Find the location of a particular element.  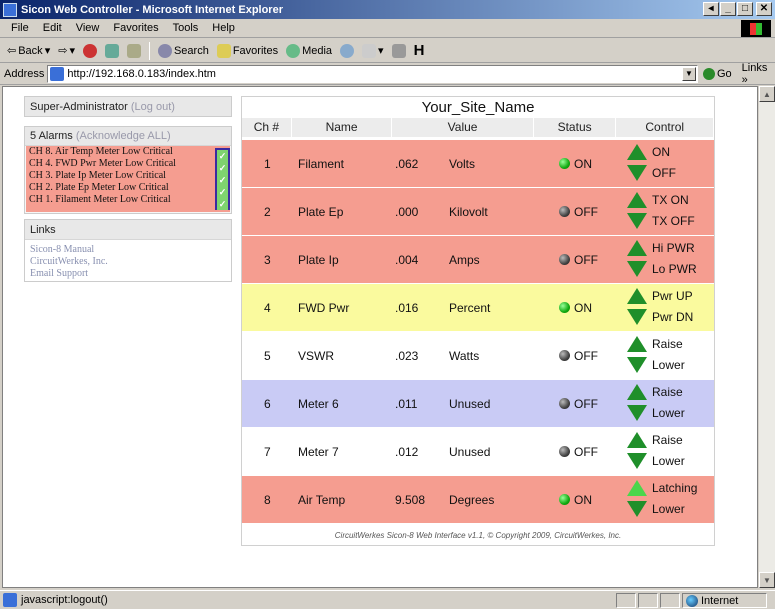

control-up: Pwr UP is located at coordinates (660, 296).